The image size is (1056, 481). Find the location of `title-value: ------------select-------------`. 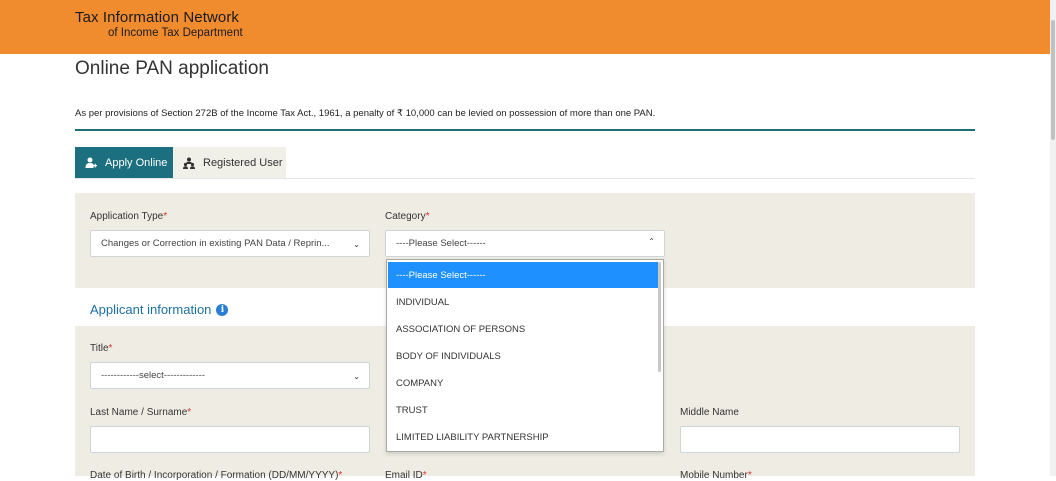

title-value: ------------select------------- is located at coordinates (153, 375).